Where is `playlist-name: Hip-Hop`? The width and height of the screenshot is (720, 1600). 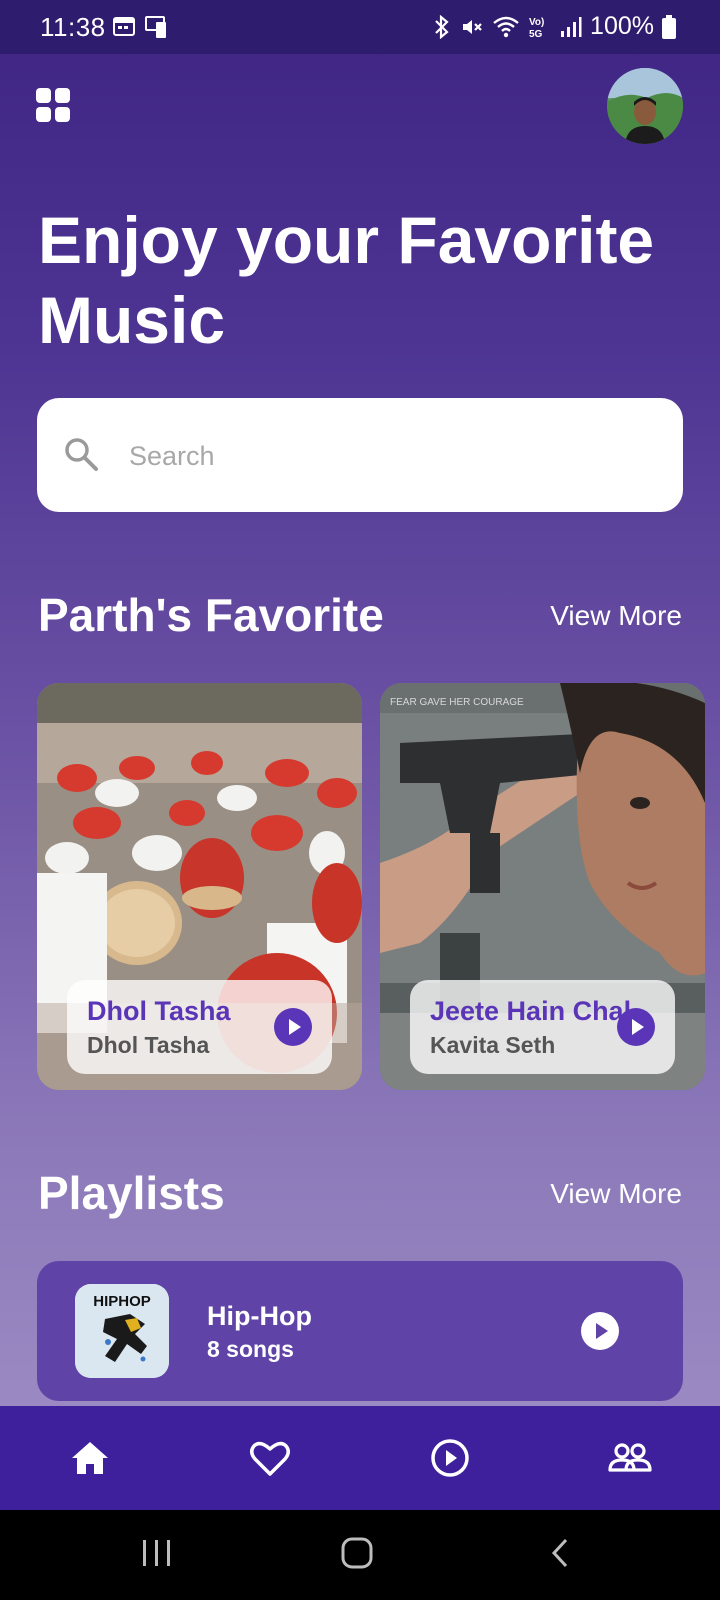 playlist-name: Hip-Hop is located at coordinates (259, 1316).